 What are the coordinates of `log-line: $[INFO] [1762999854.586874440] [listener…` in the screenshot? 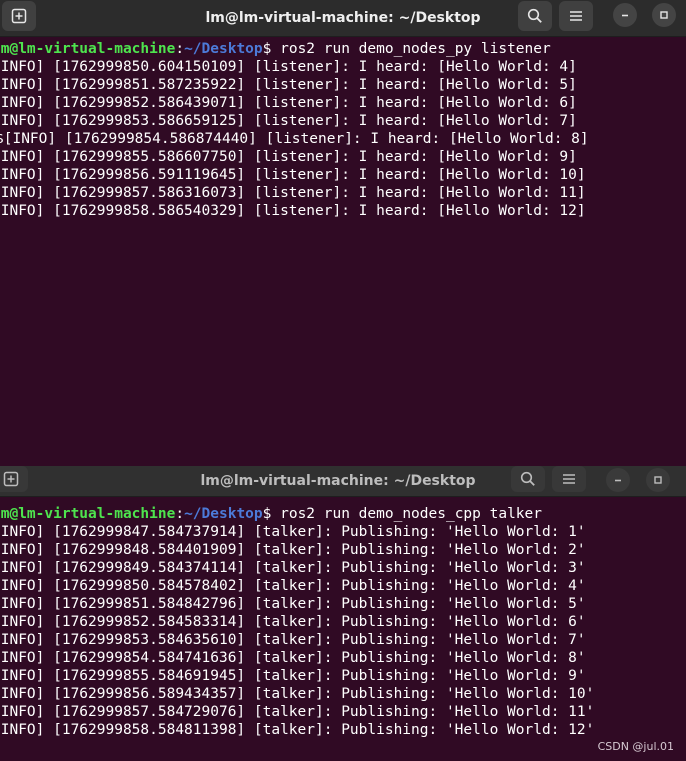 It's located at (294, 139).